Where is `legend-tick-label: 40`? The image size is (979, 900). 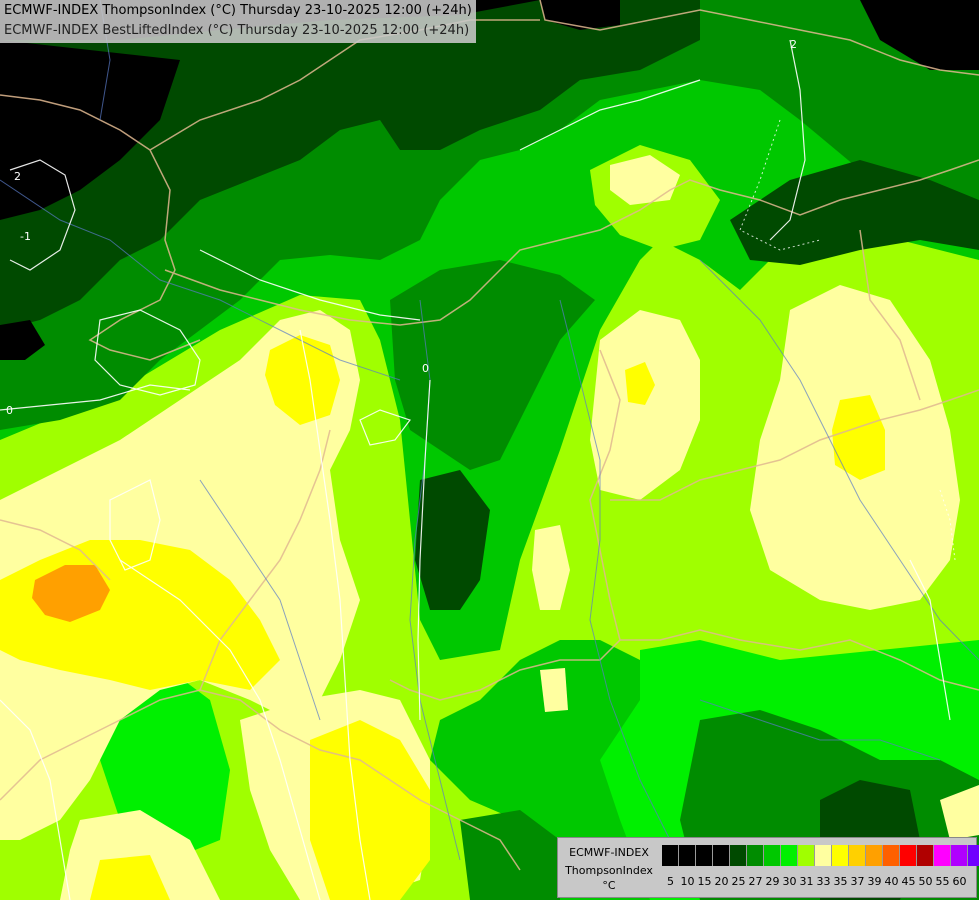 legend-tick-label: 40 is located at coordinates (891, 881).